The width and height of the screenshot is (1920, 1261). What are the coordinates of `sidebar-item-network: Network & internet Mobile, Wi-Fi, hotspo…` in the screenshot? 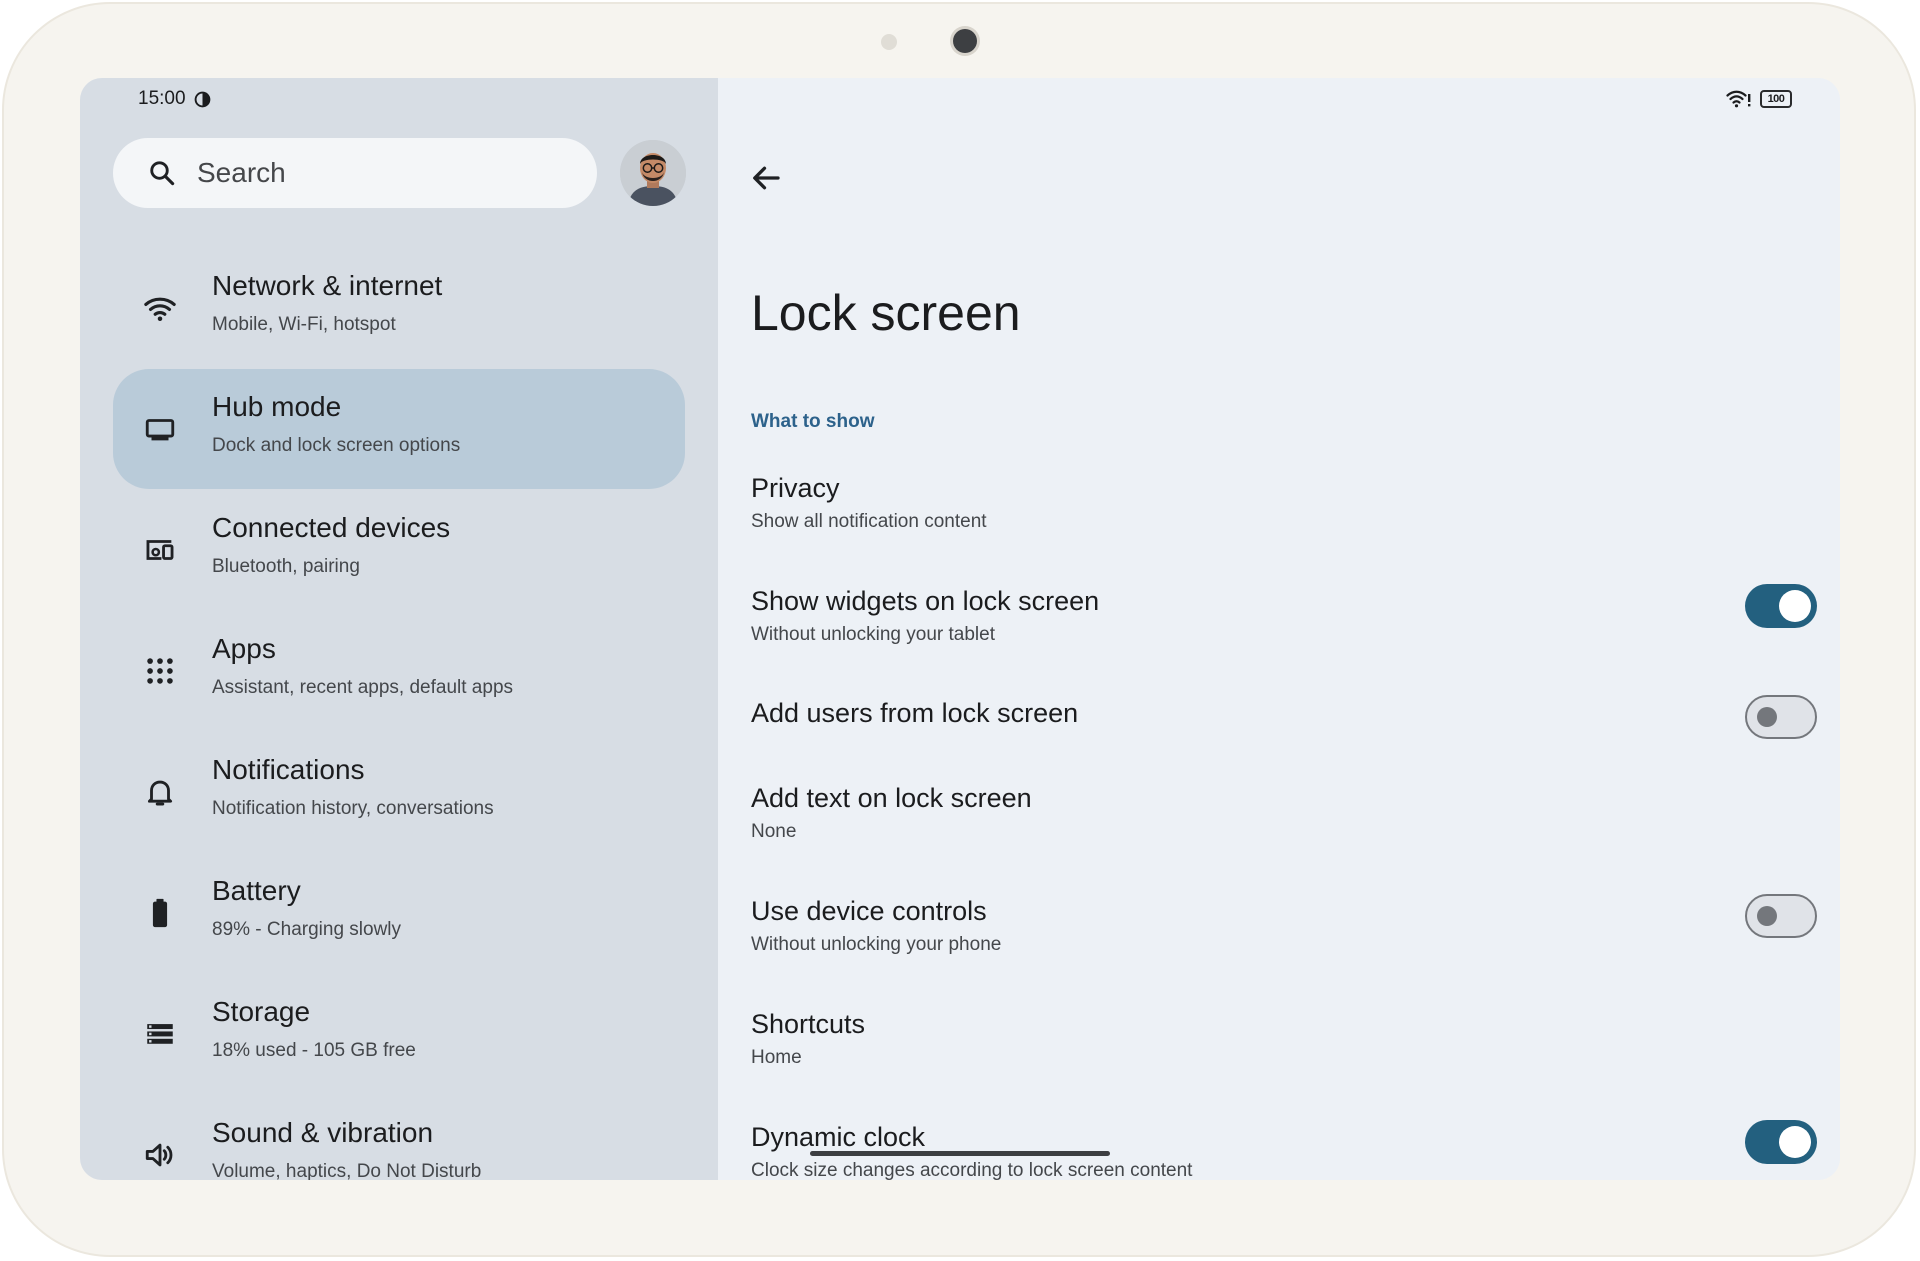 It's located at (399, 308).